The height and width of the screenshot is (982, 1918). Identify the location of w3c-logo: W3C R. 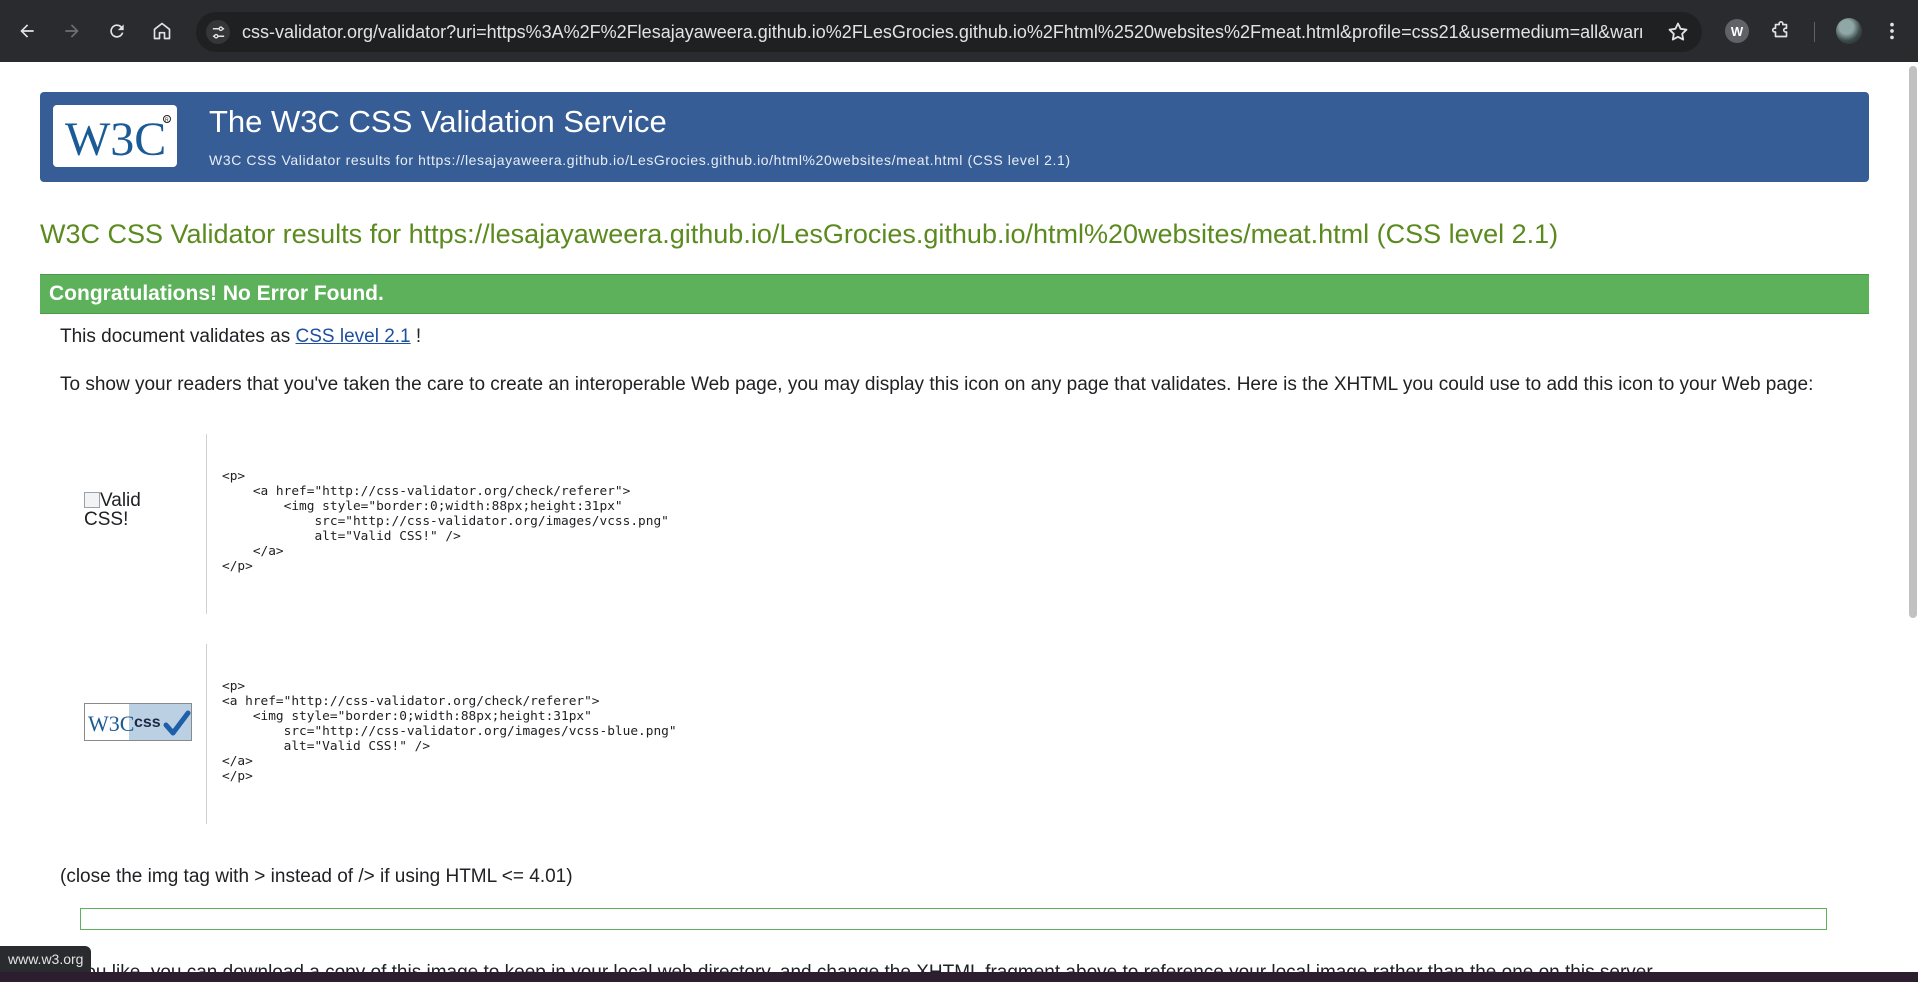
(115, 136).